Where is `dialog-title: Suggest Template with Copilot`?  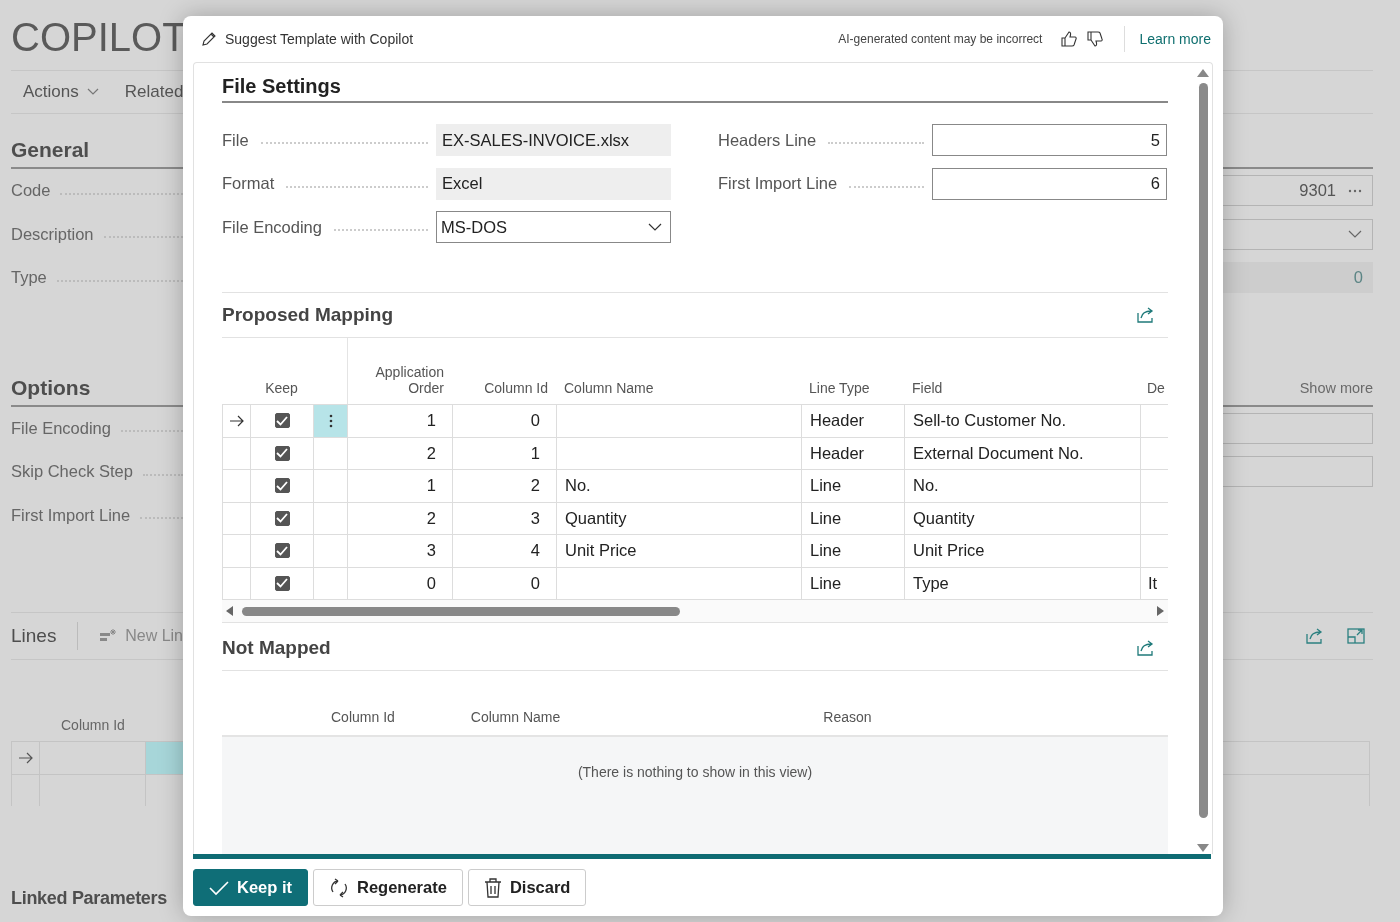 dialog-title: Suggest Template with Copilot is located at coordinates (319, 39).